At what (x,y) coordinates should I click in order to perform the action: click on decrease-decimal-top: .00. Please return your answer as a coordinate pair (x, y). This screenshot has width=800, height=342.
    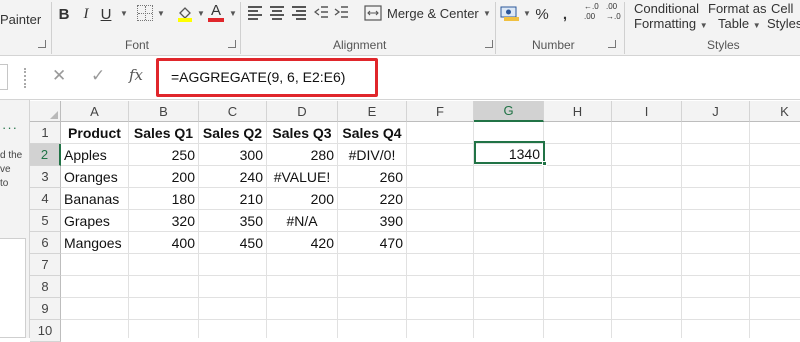
    Looking at the image, I should click on (612, 6).